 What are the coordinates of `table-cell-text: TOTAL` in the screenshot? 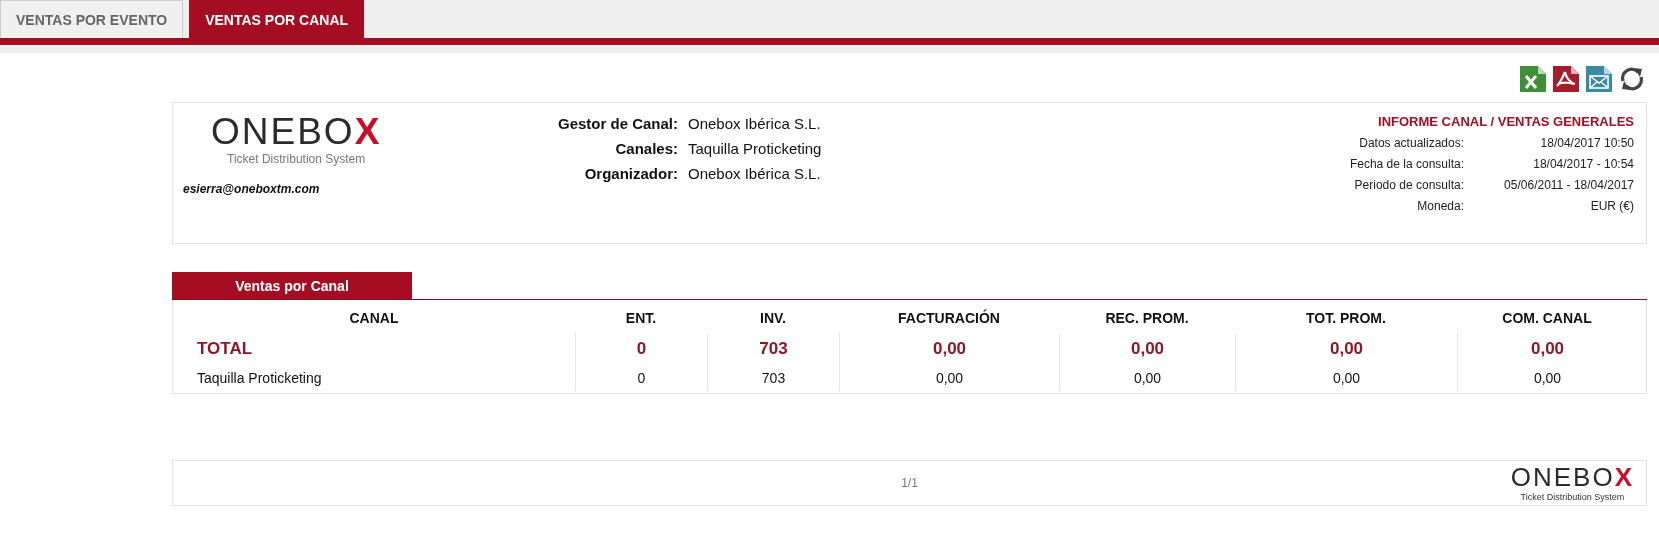 It's located at (225, 349).